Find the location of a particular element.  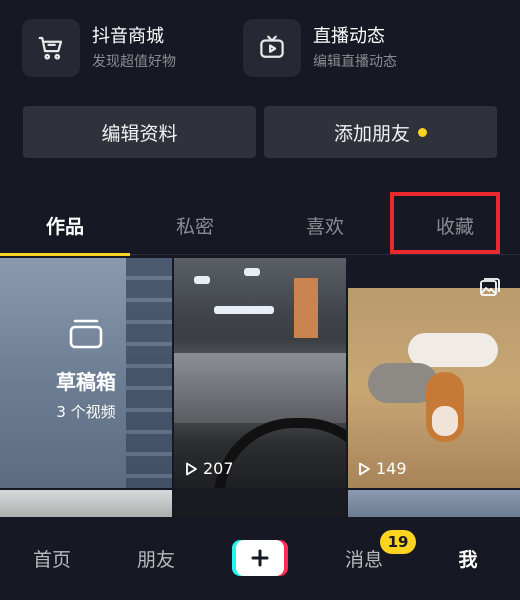

shortcut-mall: 抖音商城 发现超值好物 is located at coordinates (127, 48).